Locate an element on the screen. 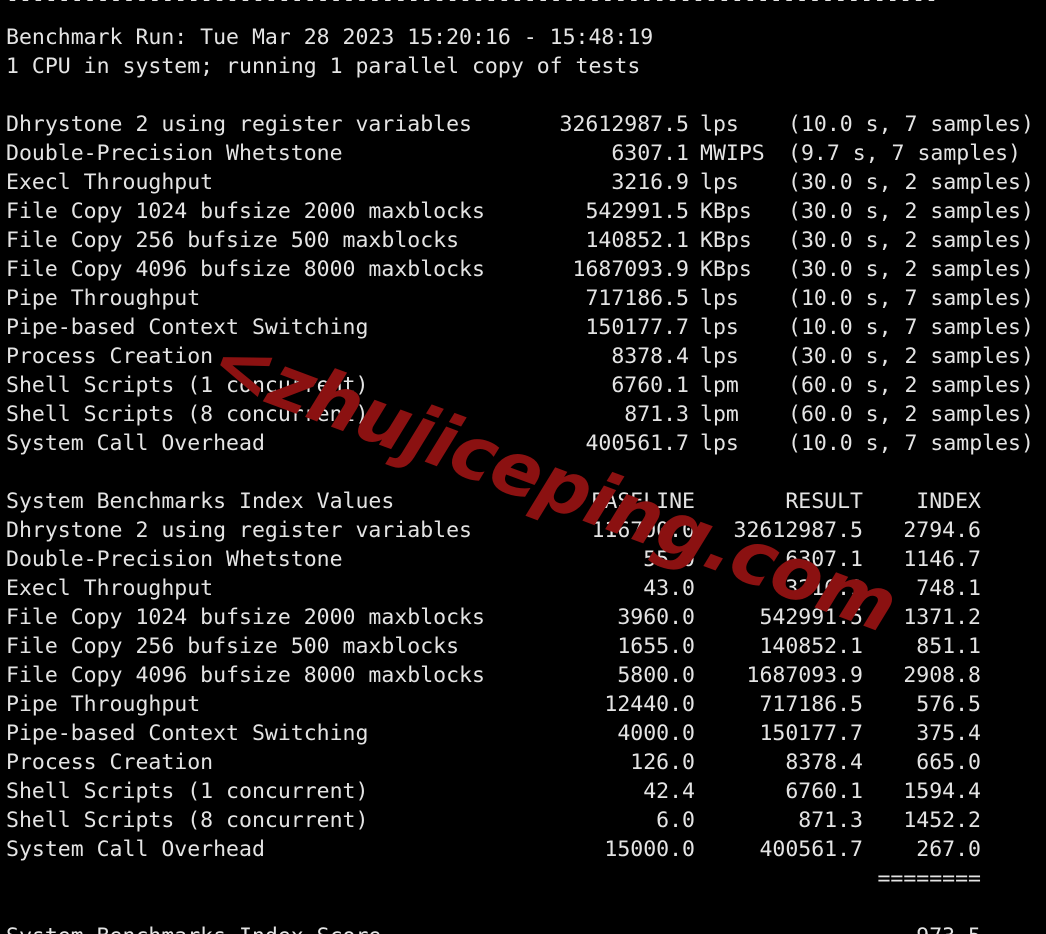 The width and height of the screenshot is (1046, 934). index-row-name: File Copy 256 bufsize 500 maxblocks is located at coordinates (233, 646).